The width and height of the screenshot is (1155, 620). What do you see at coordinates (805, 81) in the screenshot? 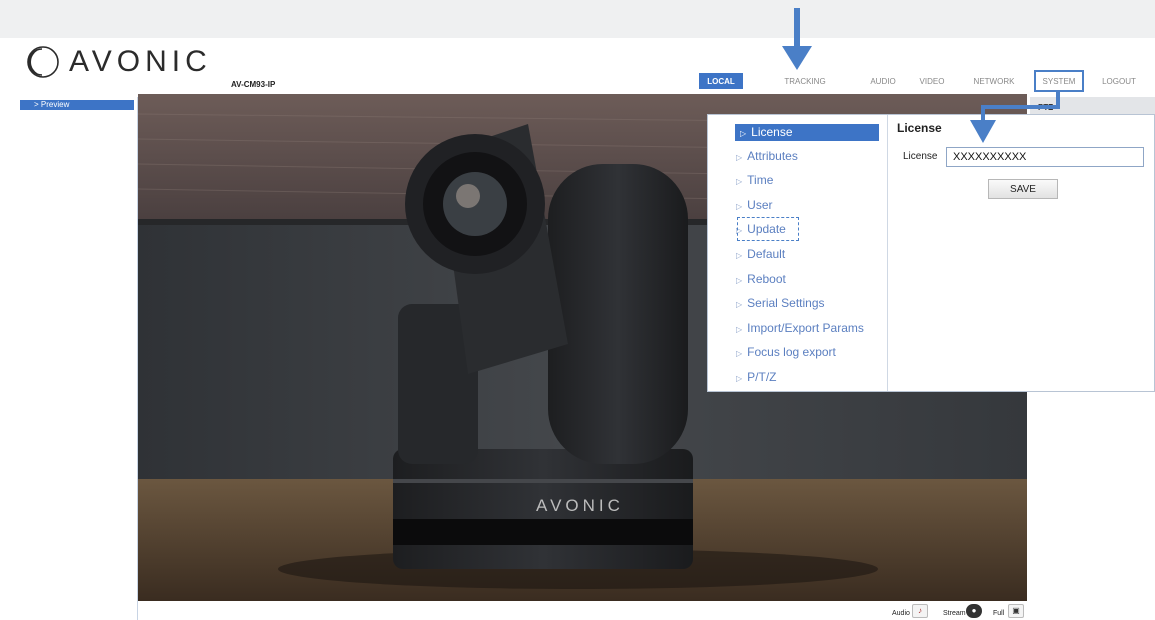
I see `nav-tracking: TRACKING` at bounding box center [805, 81].